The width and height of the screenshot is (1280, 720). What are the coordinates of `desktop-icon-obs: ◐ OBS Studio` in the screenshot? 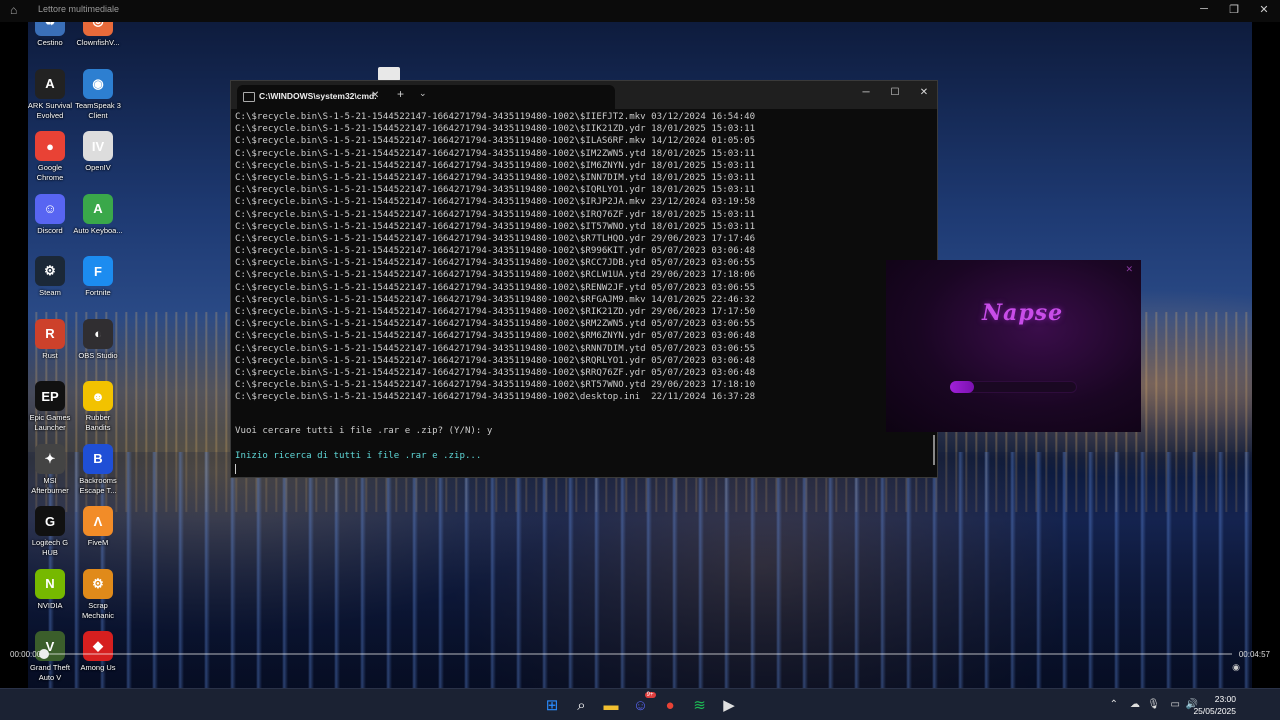 It's located at (98, 339).